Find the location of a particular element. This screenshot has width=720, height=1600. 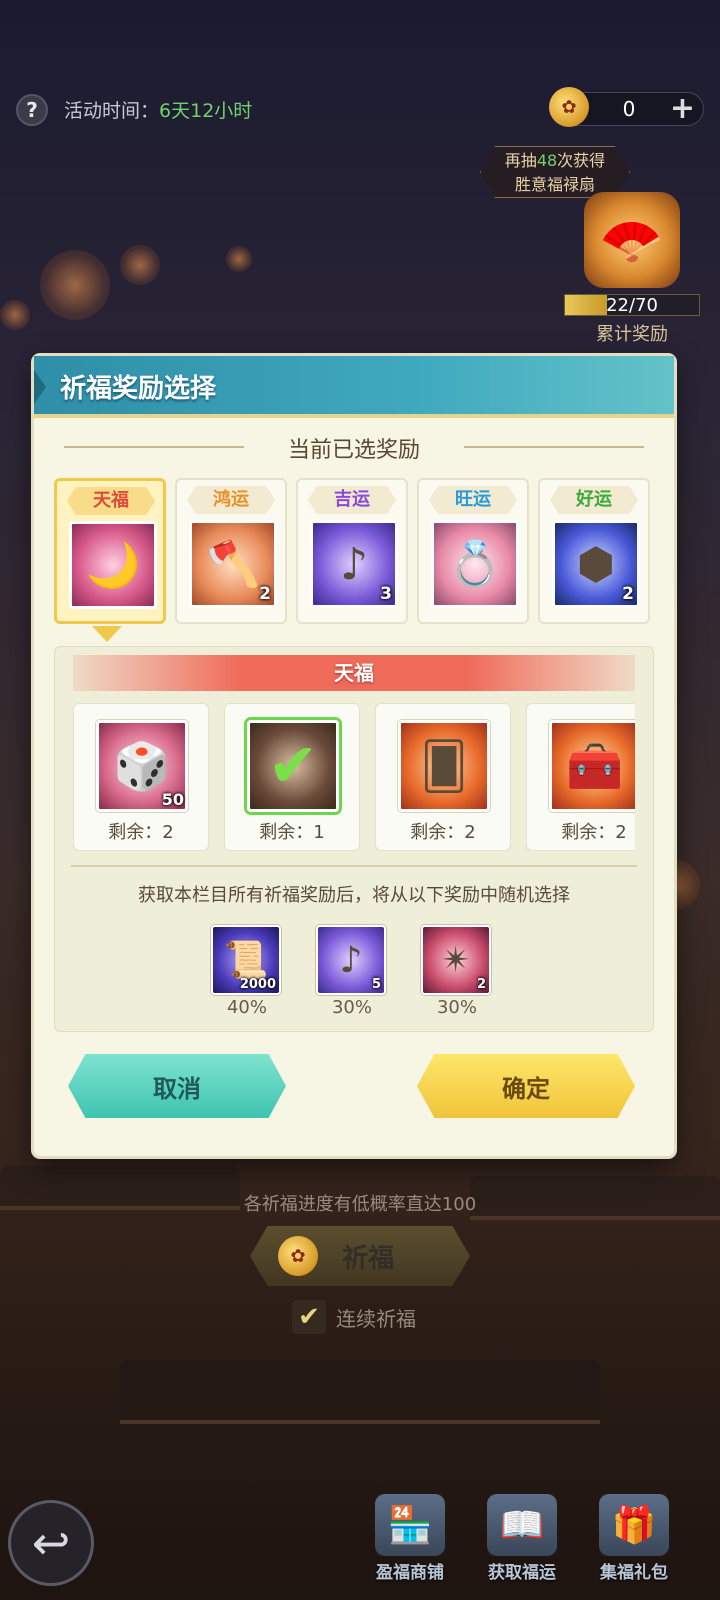

tier-card-jiyun: 吉运 ♪ 3 is located at coordinates (352, 551).